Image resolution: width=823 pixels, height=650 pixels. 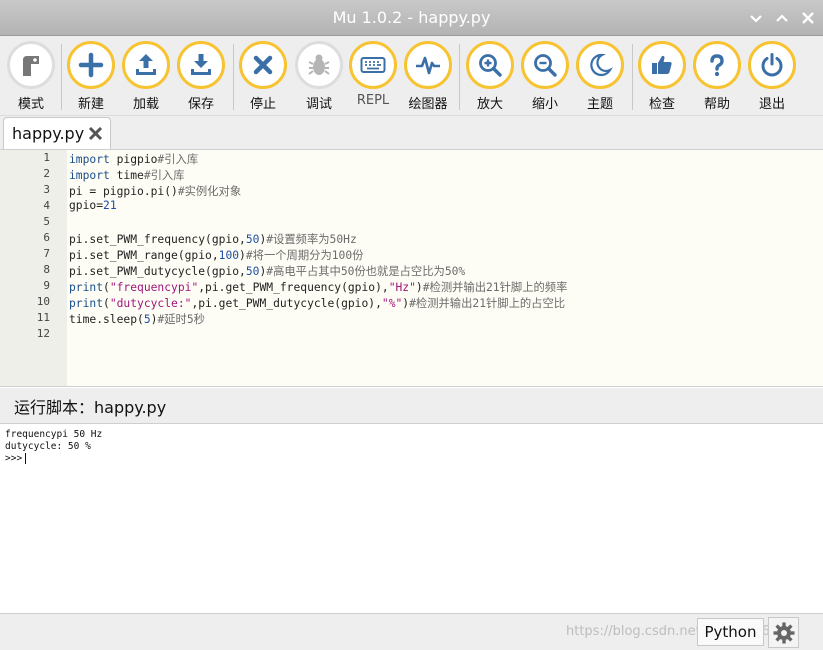 I want to click on zoom-in-button-circle, so click(x=490, y=65).